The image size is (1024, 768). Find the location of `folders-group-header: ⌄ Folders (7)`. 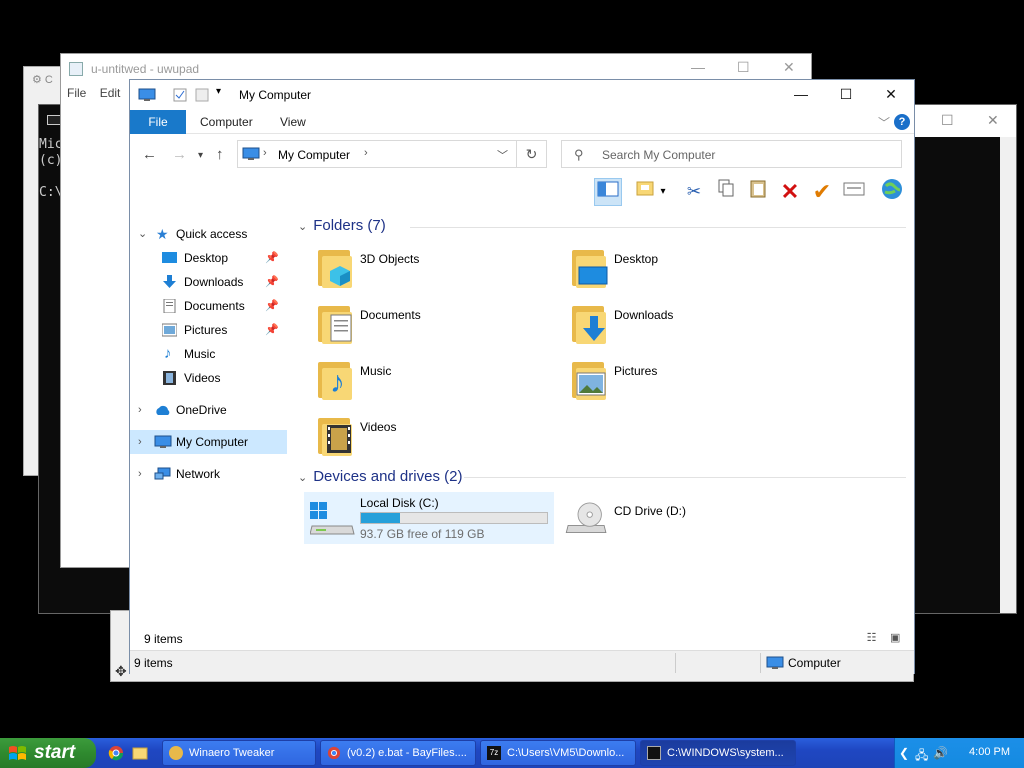

folders-group-header: ⌄ Folders (7) is located at coordinates (342, 225).